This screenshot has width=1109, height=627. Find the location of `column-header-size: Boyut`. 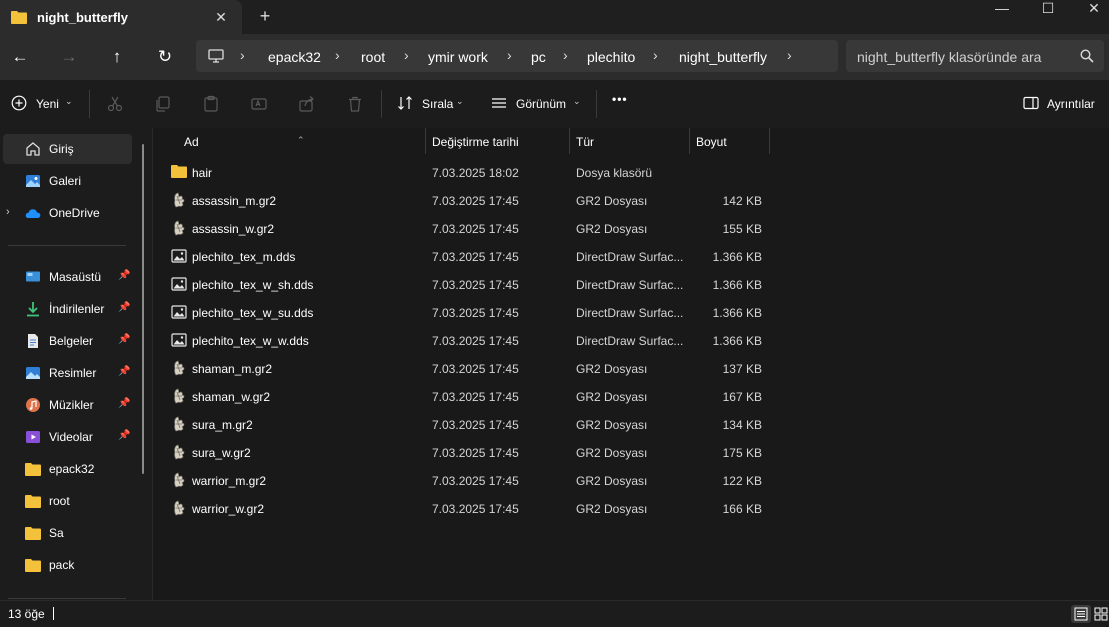

column-header-size: Boyut is located at coordinates (729, 141).